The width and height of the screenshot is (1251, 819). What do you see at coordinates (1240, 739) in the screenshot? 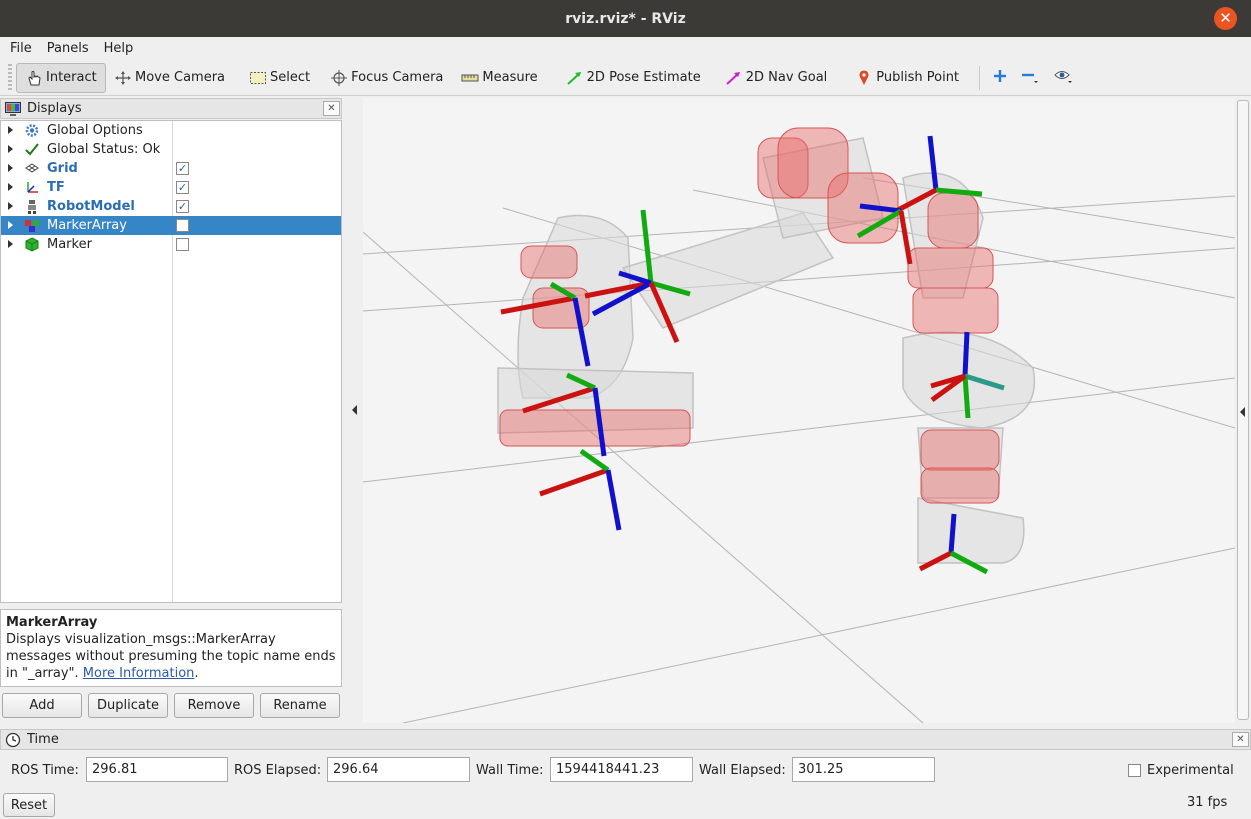
I see `time-panel-close-button: ✕` at bounding box center [1240, 739].